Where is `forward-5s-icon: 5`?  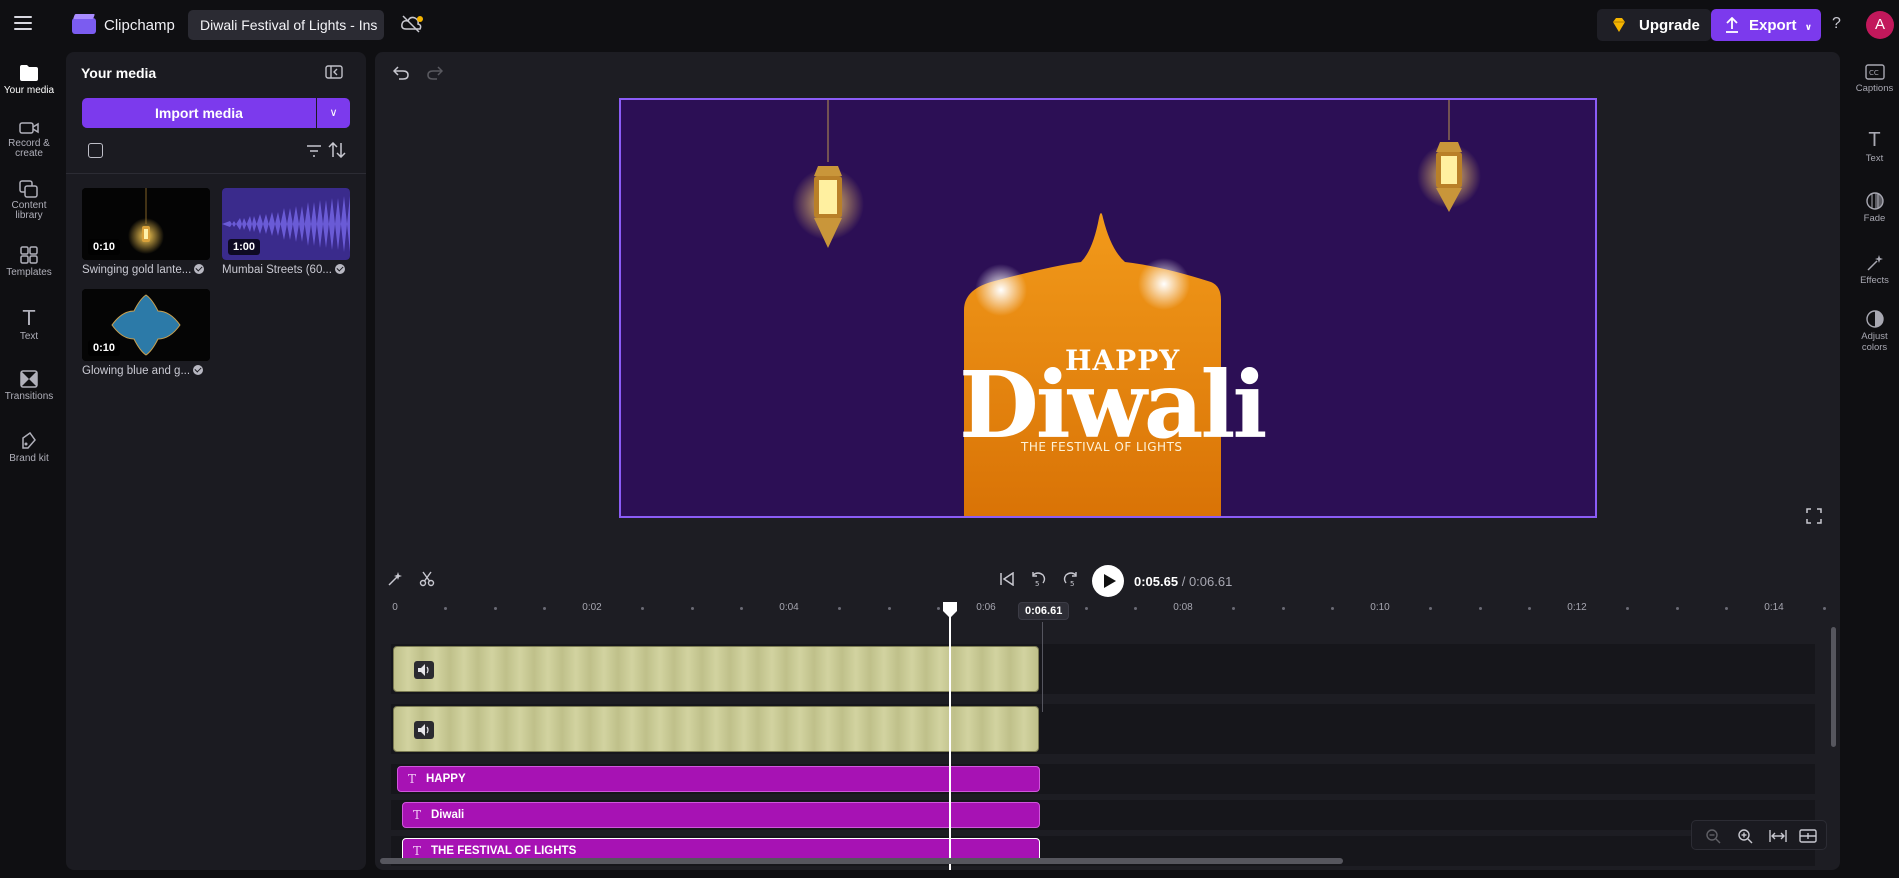
forward-5s-icon: 5 is located at coordinates (1071, 581).